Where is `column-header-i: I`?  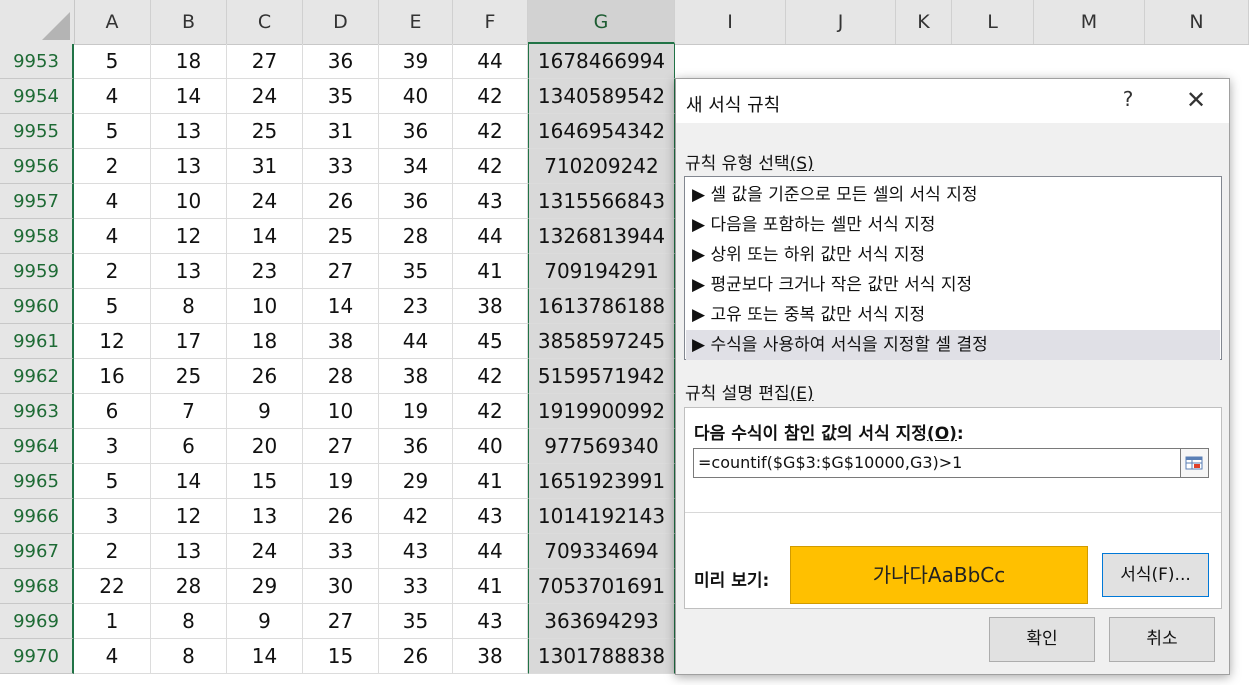 column-header-i: I is located at coordinates (730, 22).